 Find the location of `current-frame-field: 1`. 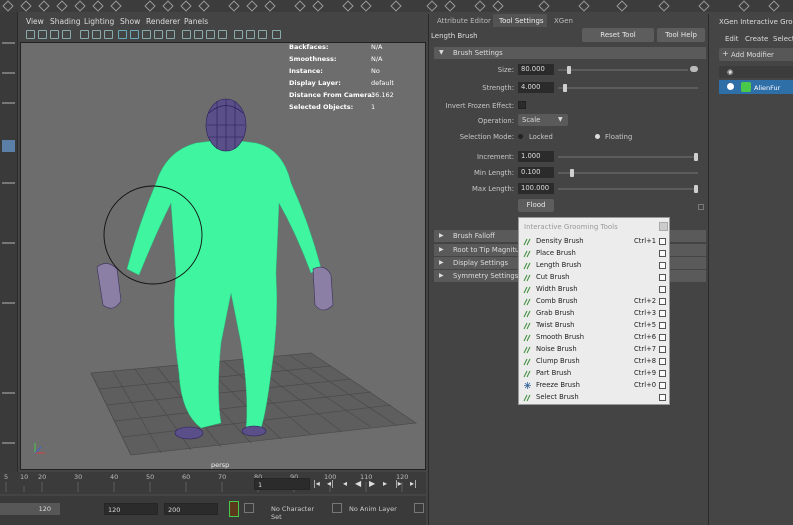

current-frame-field: 1 is located at coordinates (282, 484).